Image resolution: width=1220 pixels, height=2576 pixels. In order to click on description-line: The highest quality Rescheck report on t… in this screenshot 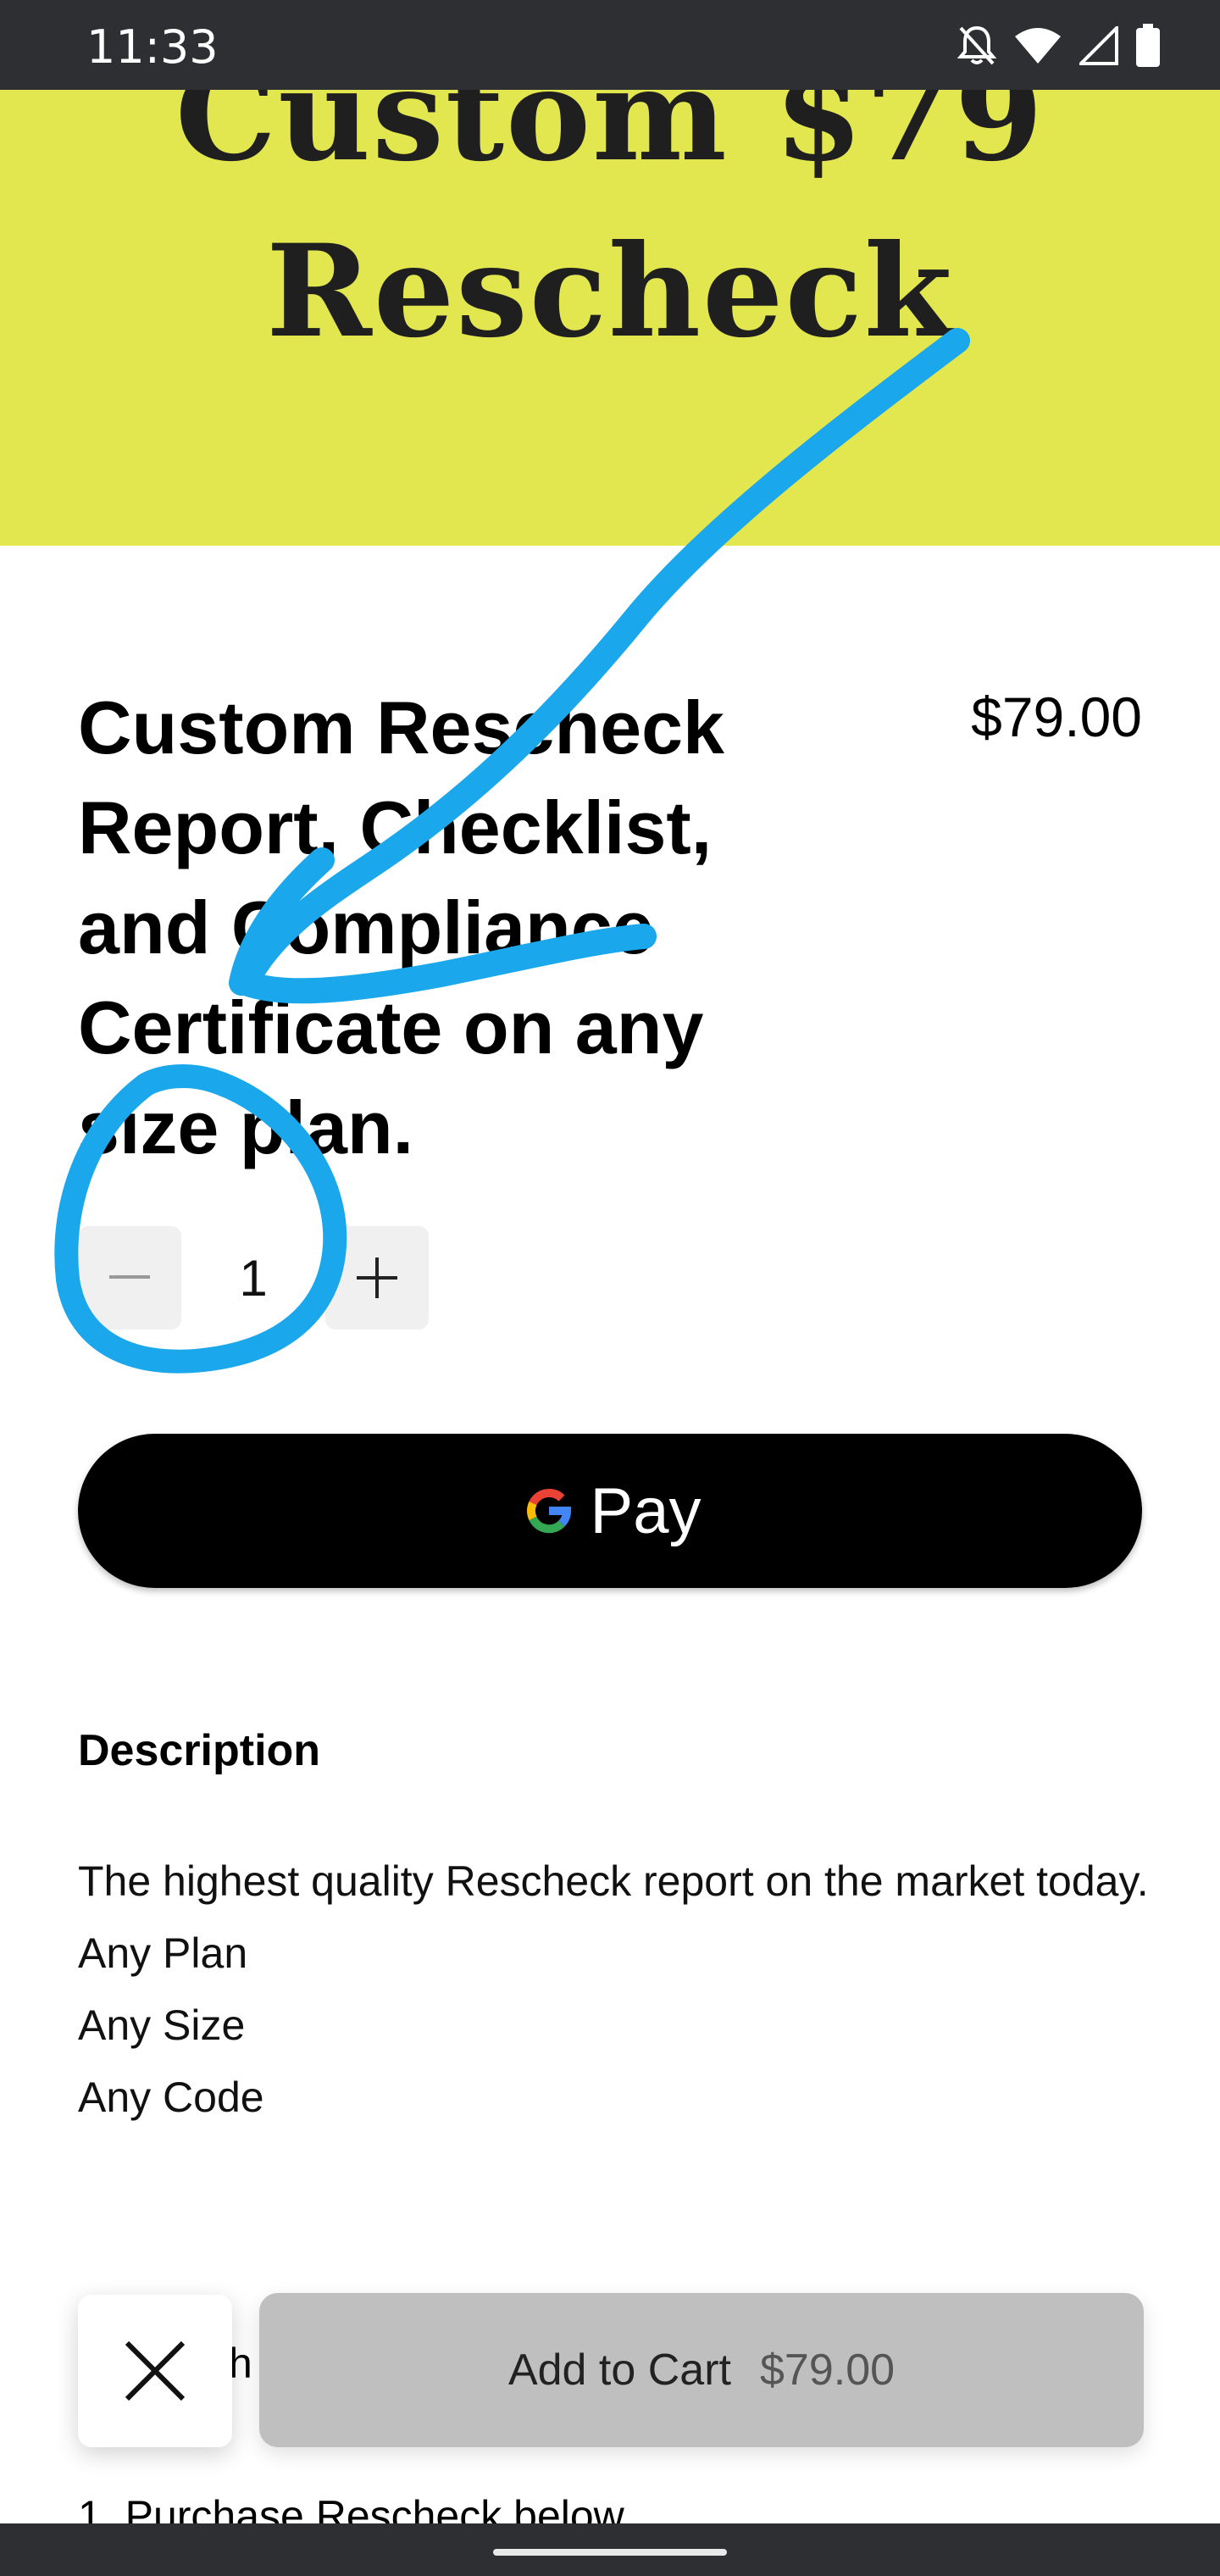, I will do `click(613, 1881)`.